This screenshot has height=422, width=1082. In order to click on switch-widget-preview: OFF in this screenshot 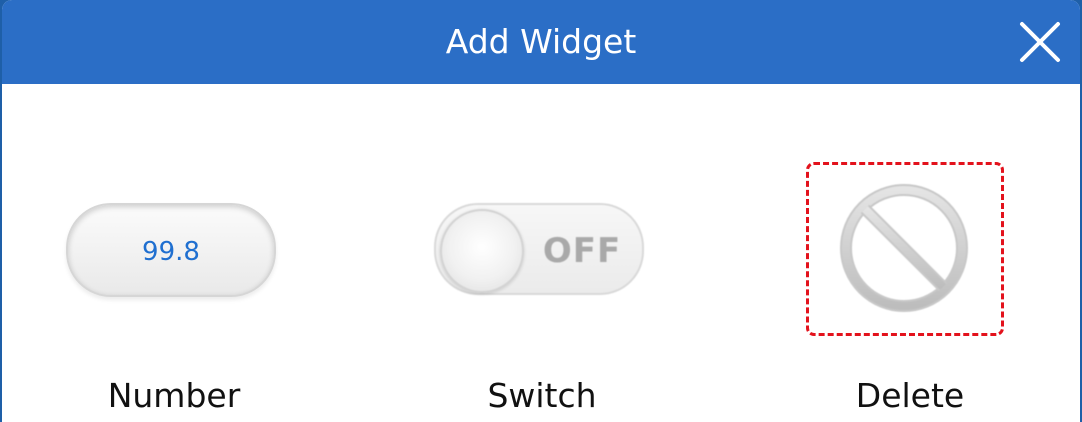, I will do `click(539, 249)`.